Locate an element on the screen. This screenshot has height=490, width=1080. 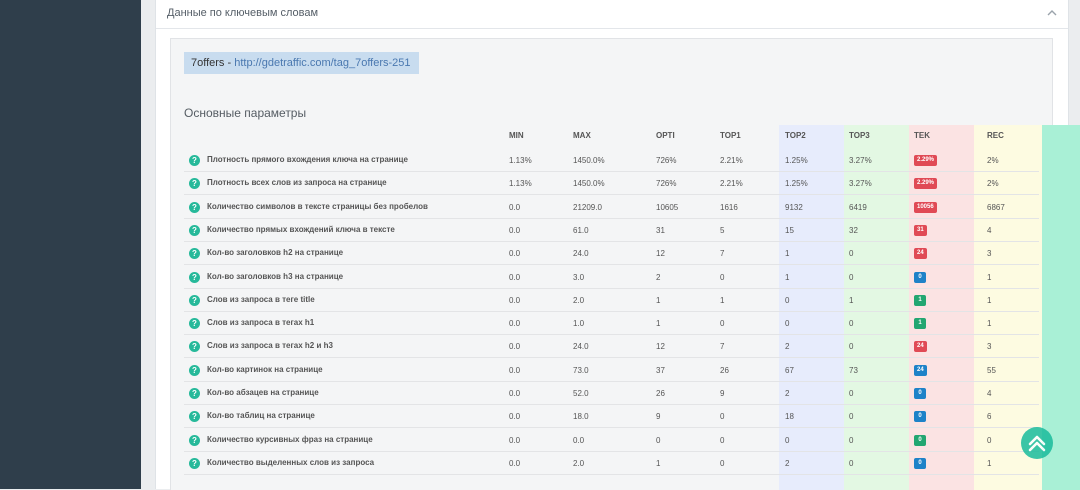
cell-rec: 3 is located at coordinates (989, 347).